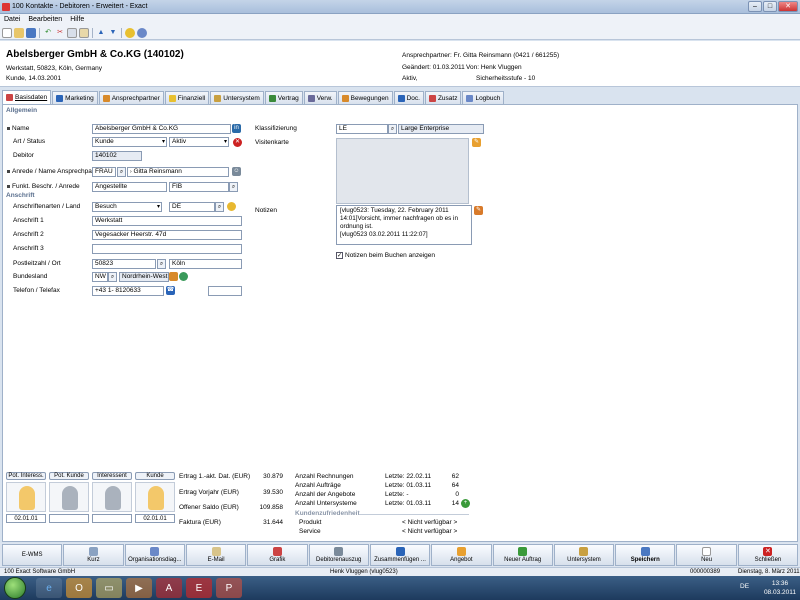 Image resolution: width=800 pixels, height=600 pixels. I want to click on arrow-down-icon: ▼, so click(113, 33).